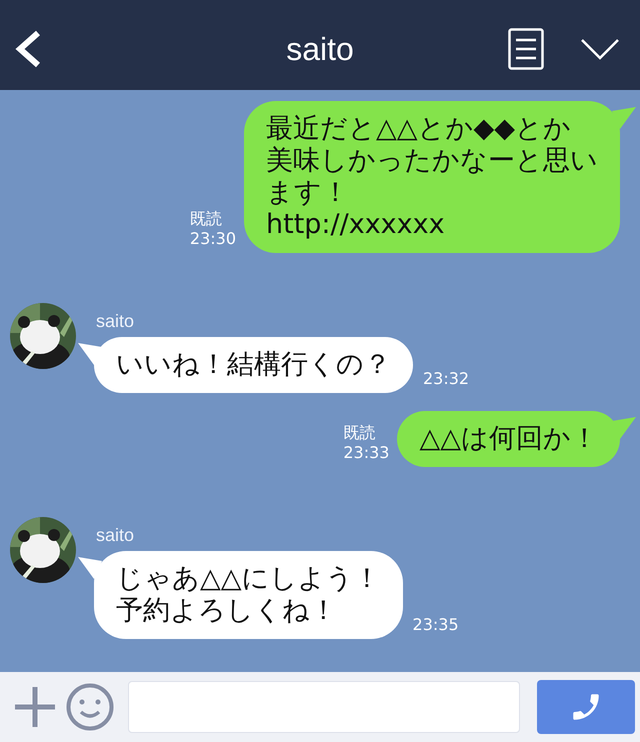  Describe the element at coordinates (366, 453) in the screenshot. I see `message-time: 23:33` at that location.